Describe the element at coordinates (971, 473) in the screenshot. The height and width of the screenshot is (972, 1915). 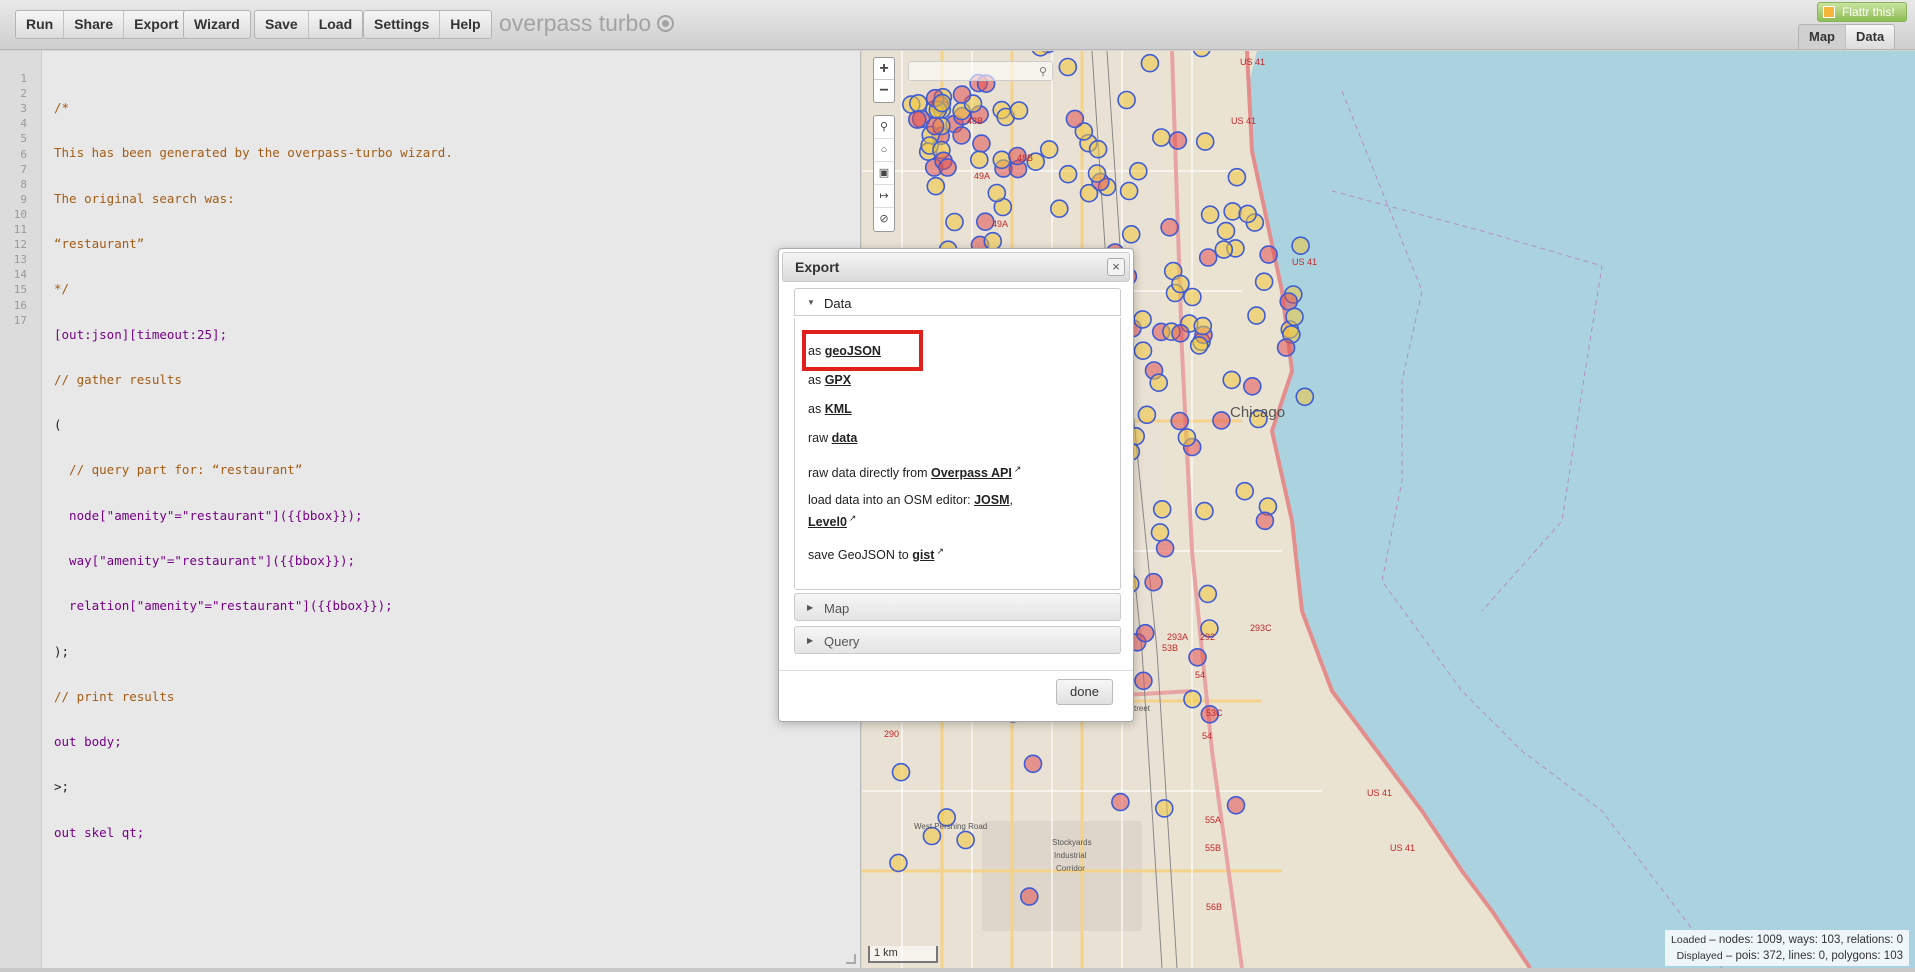
I see `overpass-api-link: Overpass API` at that location.